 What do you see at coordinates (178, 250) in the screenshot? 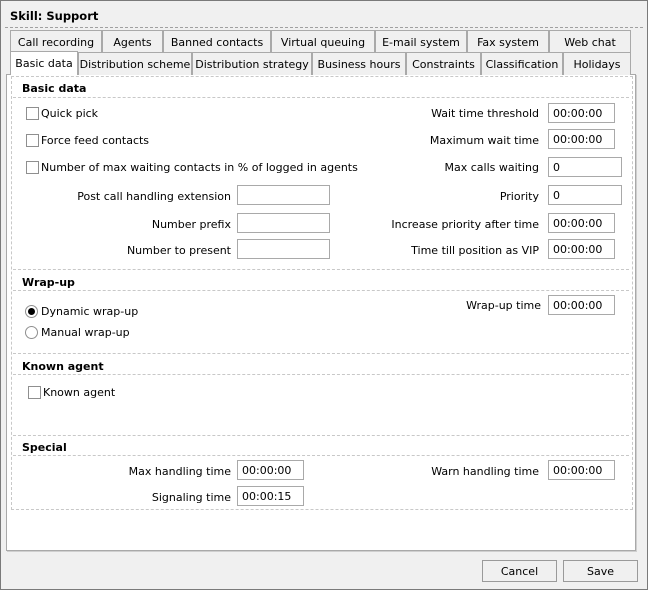
I see `number-to-present-label: Number to present` at bounding box center [178, 250].